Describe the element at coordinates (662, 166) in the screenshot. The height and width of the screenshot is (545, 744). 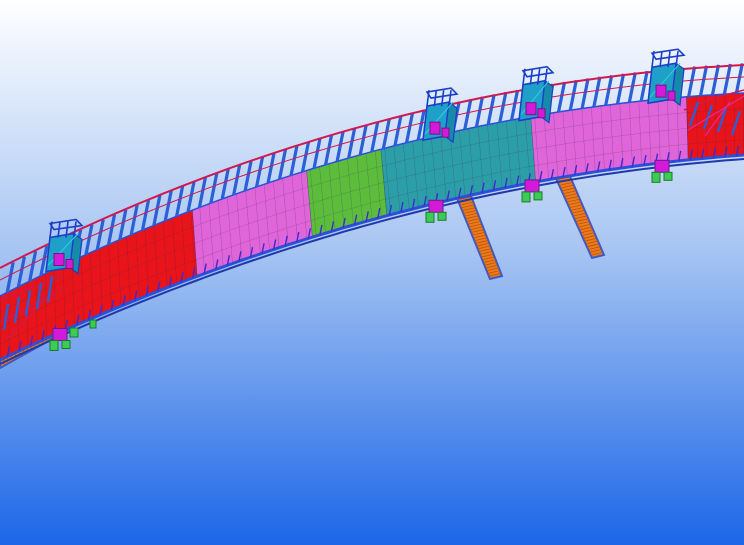
I see `tower-east-pier` at that location.